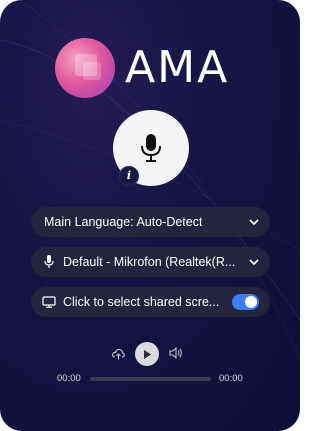  What do you see at coordinates (251, 302) in the screenshot?
I see `toggle-knob` at bounding box center [251, 302].